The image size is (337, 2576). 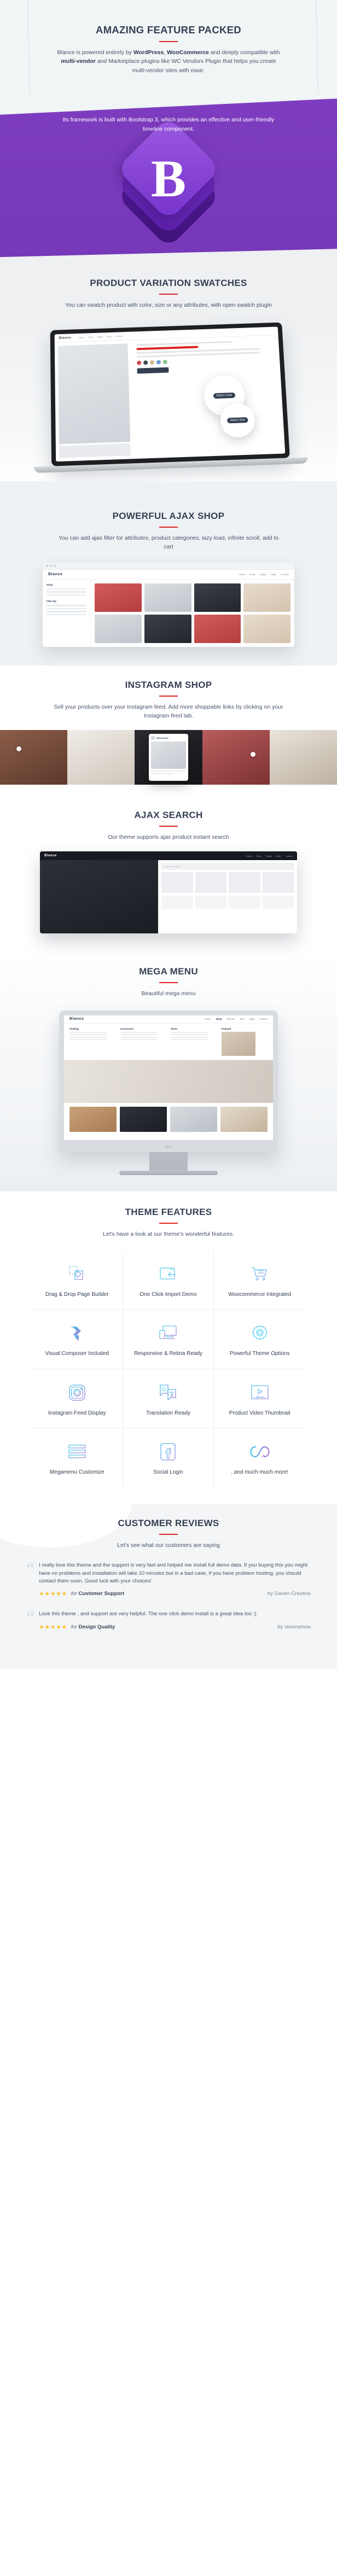 I want to click on menu-column-heading: Clothing, so click(x=74, y=1028).